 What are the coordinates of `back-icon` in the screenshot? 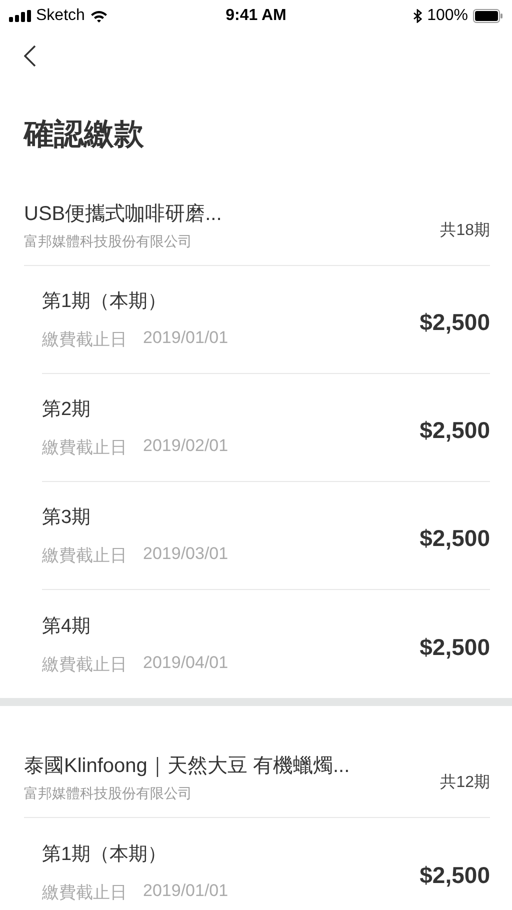 It's located at (30, 56).